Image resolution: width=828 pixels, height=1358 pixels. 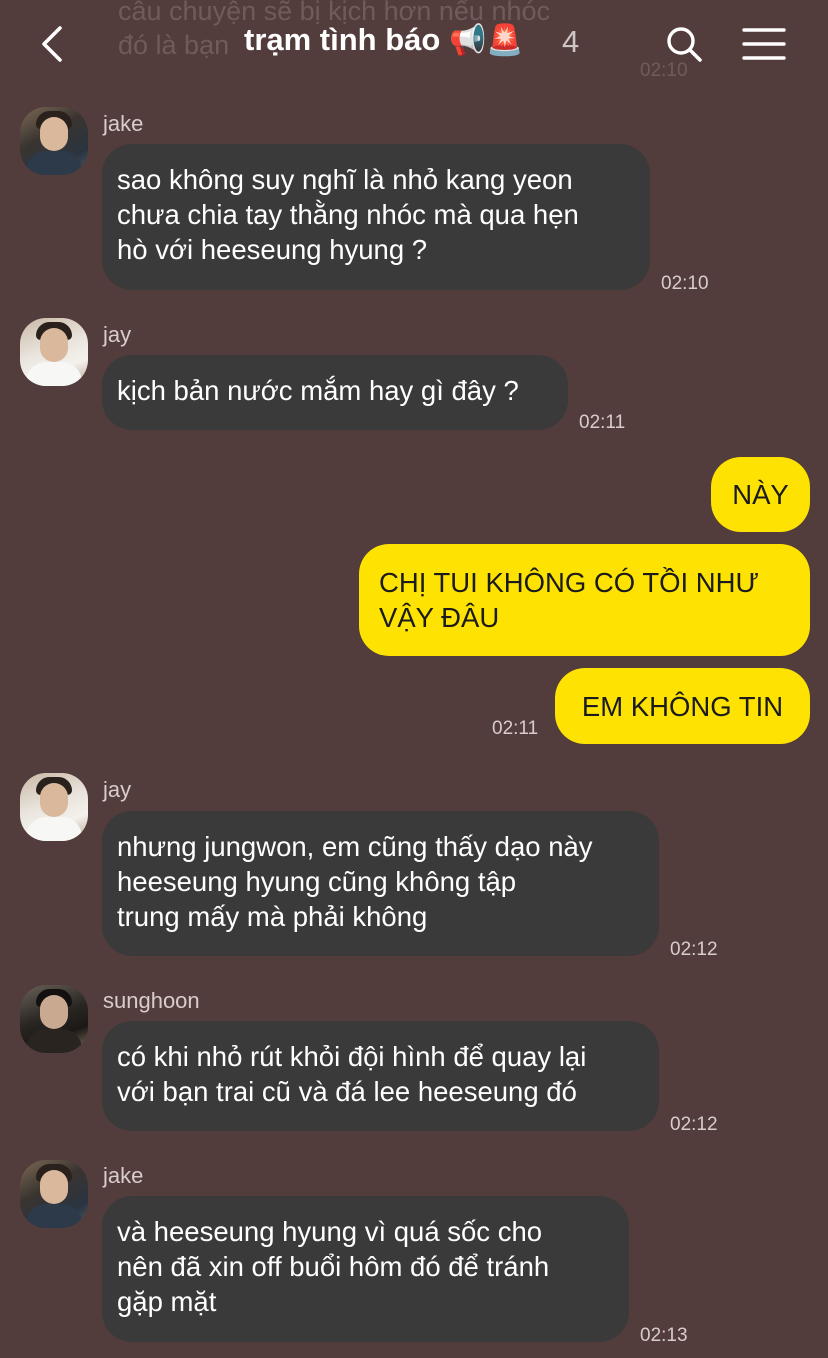 What do you see at coordinates (167, 1301) in the screenshot?
I see `message-line: gặp mặt` at bounding box center [167, 1301].